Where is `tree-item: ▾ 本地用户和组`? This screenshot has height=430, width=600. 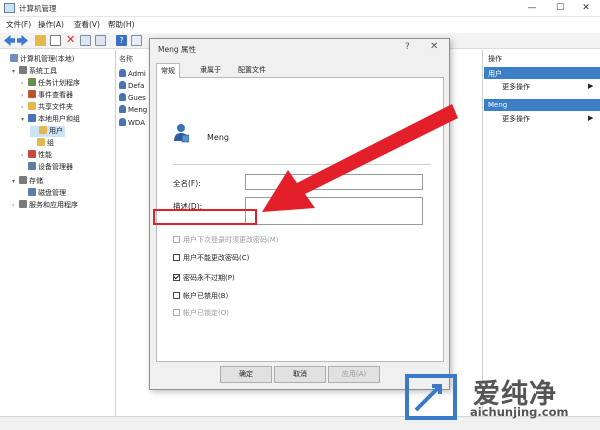
tree-item: ▾ 本地用户和组 is located at coordinates (50, 119).